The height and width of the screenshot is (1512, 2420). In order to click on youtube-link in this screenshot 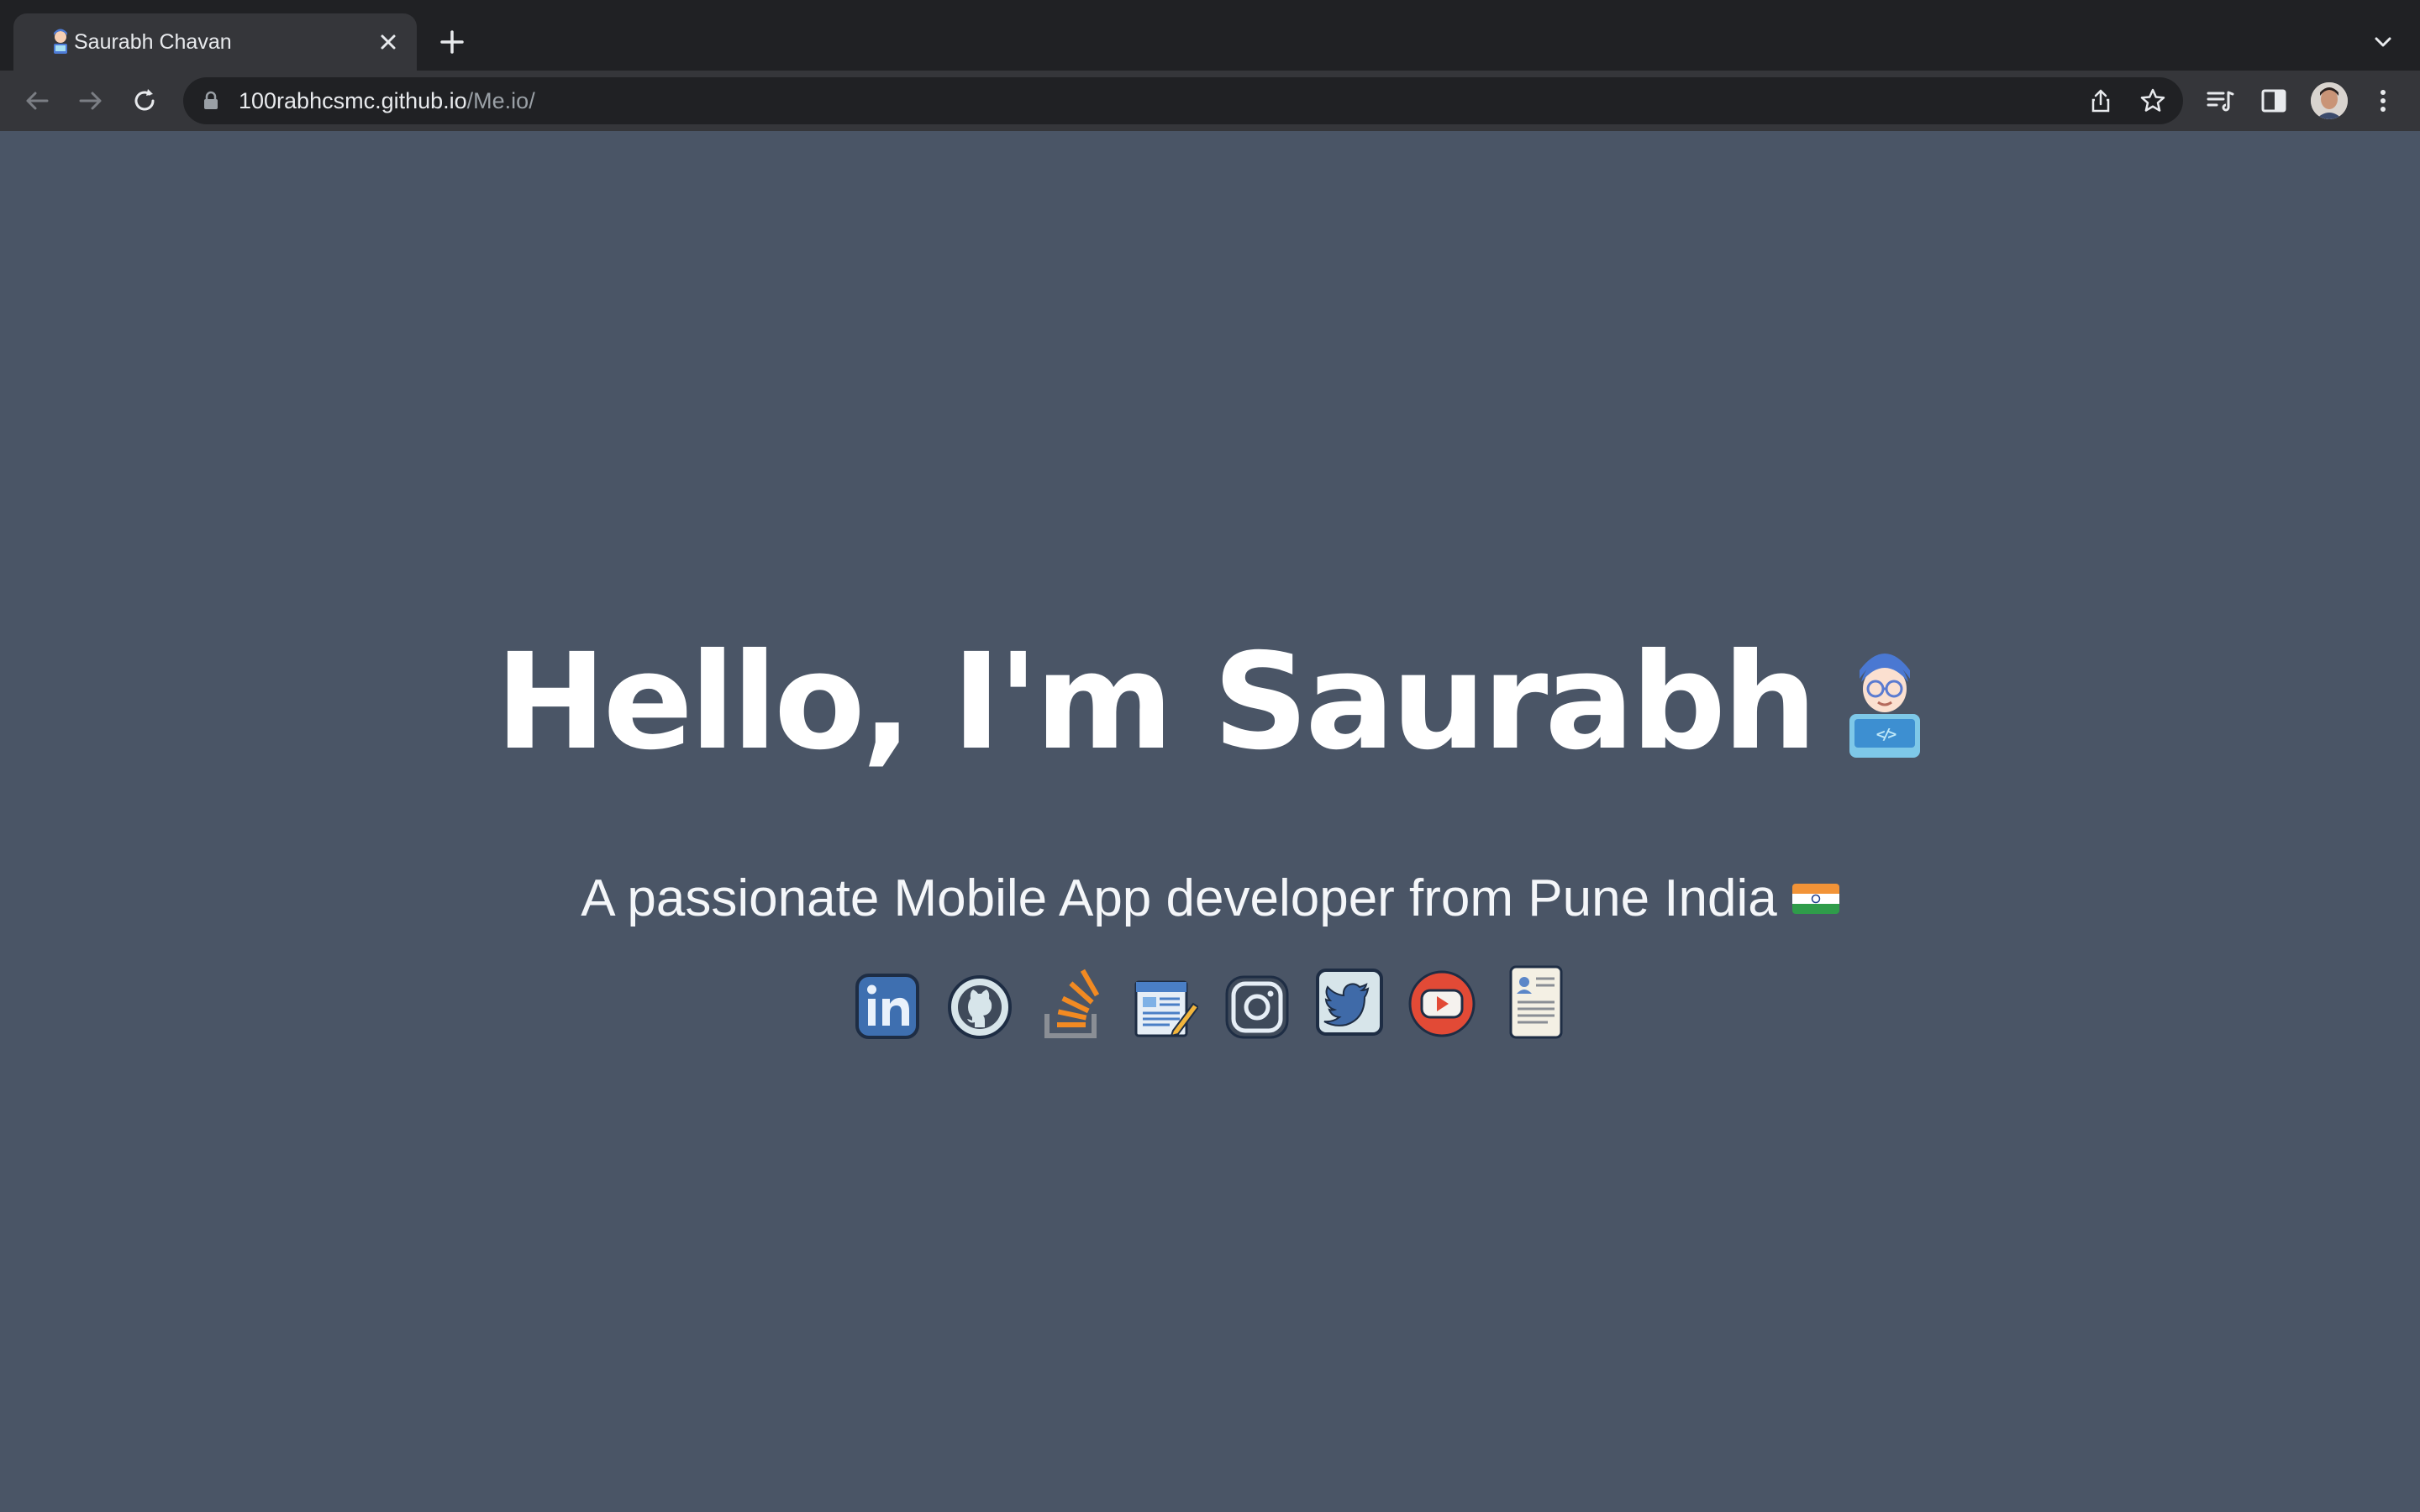, I will do `click(1442, 1003)`.